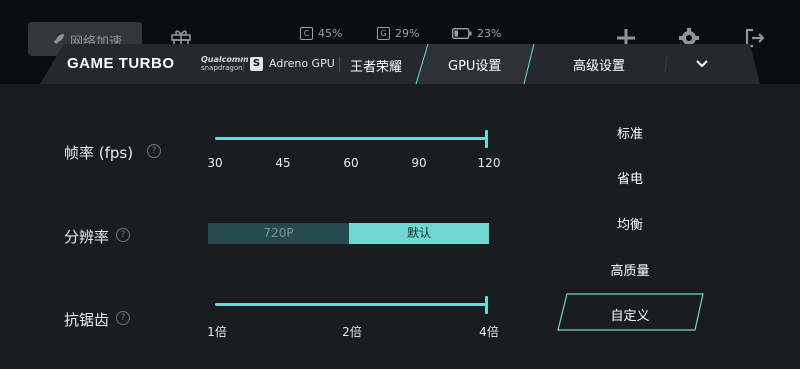 The image size is (800, 369). What do you see at coordinates (474, 64) in the screenshot?
I see `tab-gpu-settings: GPU设置` at bounding box center [474, 64].